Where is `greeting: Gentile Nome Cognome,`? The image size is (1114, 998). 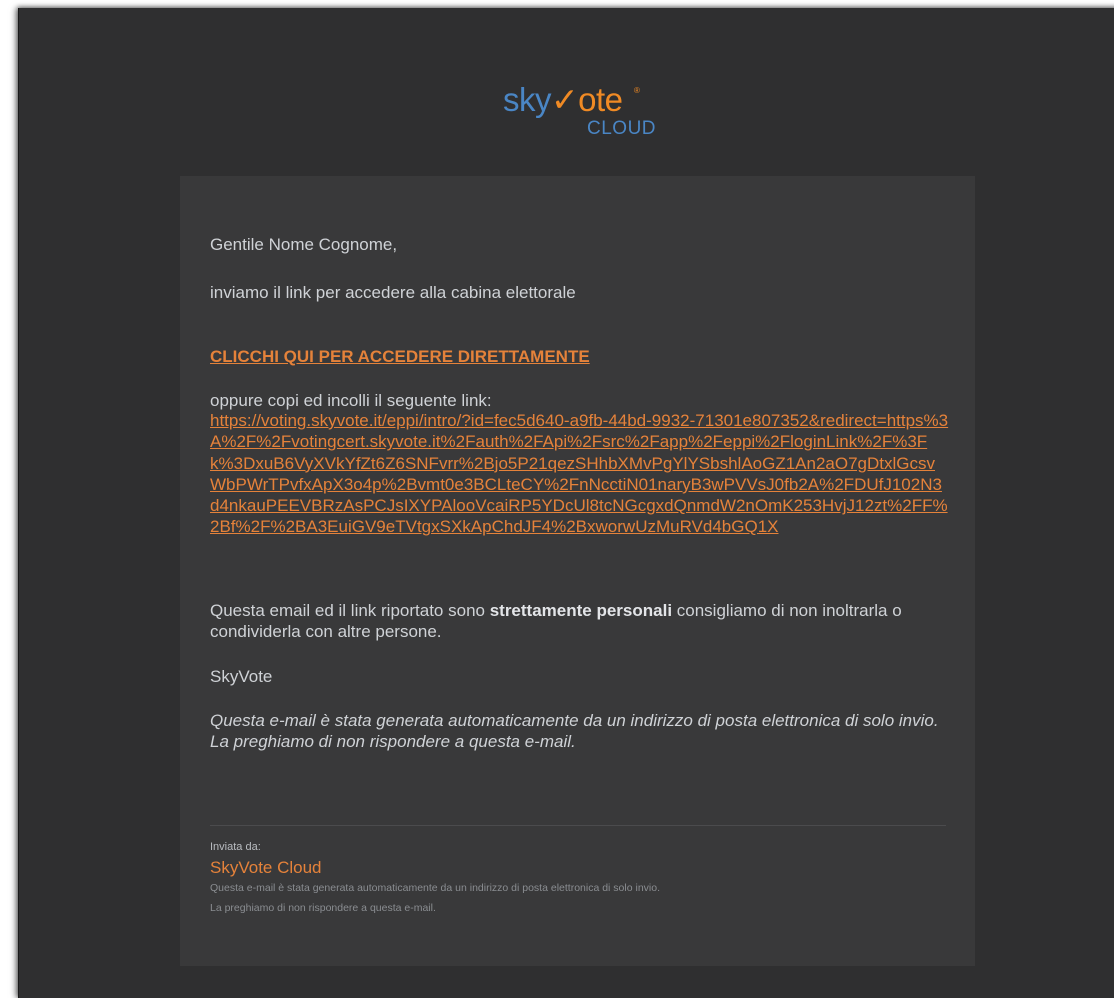 greeting: Gentile Nome Cognome, is located at coordinates (304, 244).